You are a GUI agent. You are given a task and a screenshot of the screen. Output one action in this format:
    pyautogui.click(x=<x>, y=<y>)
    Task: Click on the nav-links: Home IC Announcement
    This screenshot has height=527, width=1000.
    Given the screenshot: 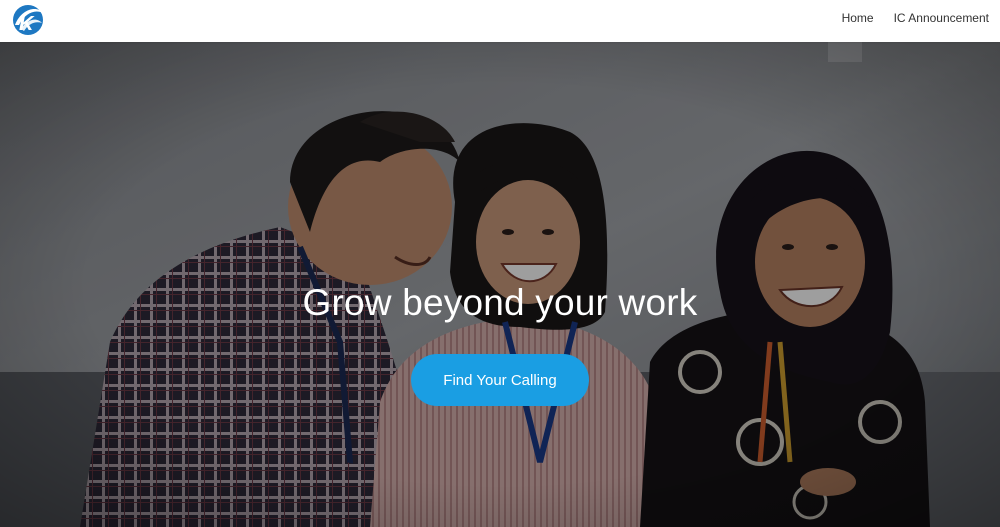 What is the action you would take?
    pyautogui.click(x=915, y=18)
    